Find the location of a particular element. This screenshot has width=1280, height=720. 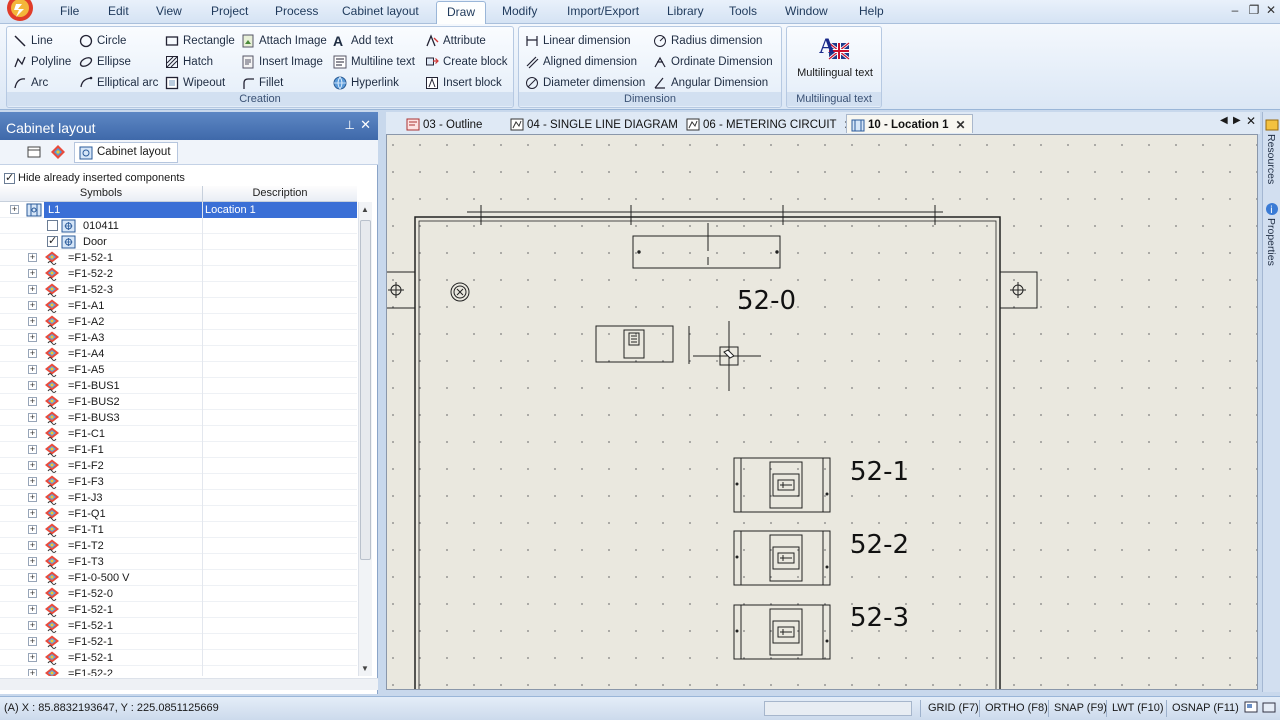

hatch-button: Hatch is located at coordinates (189, 61).